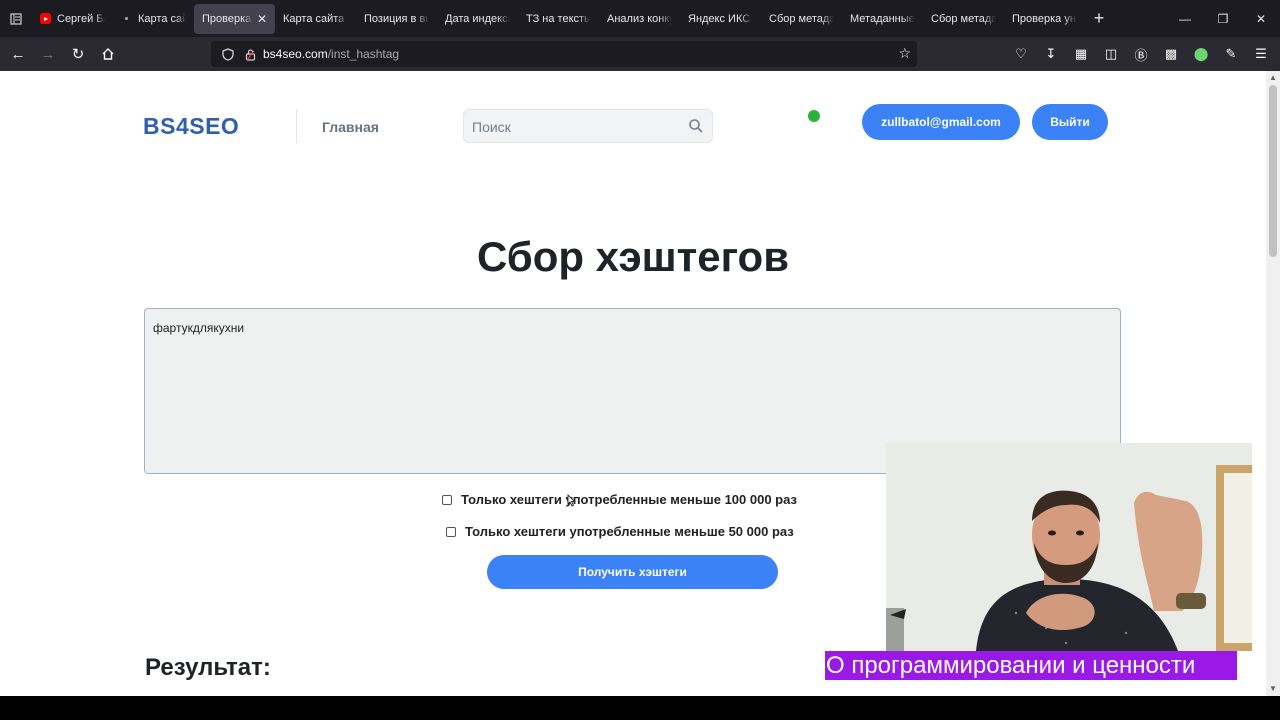 This screenshot has width=1280, height=720. I want to click on browser-tab: Проверка н ✕, so click(234, 18).